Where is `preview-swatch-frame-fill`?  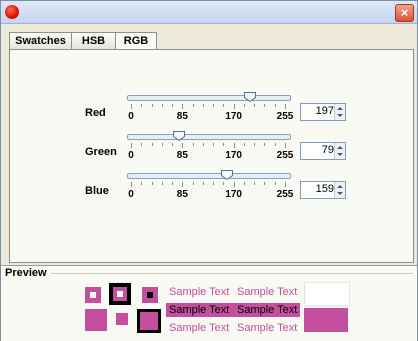 preview-swatch-frame-fill is located at coordinates (149, 321).